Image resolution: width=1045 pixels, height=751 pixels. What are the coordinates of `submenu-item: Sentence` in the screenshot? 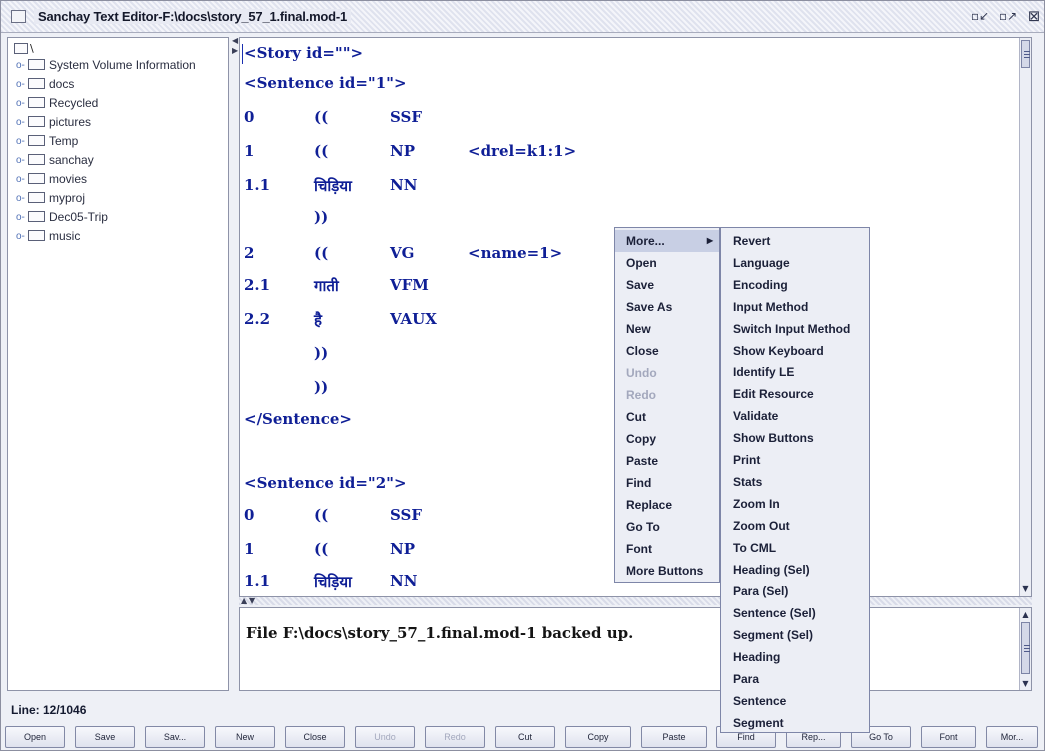 It's located at (795, 701).